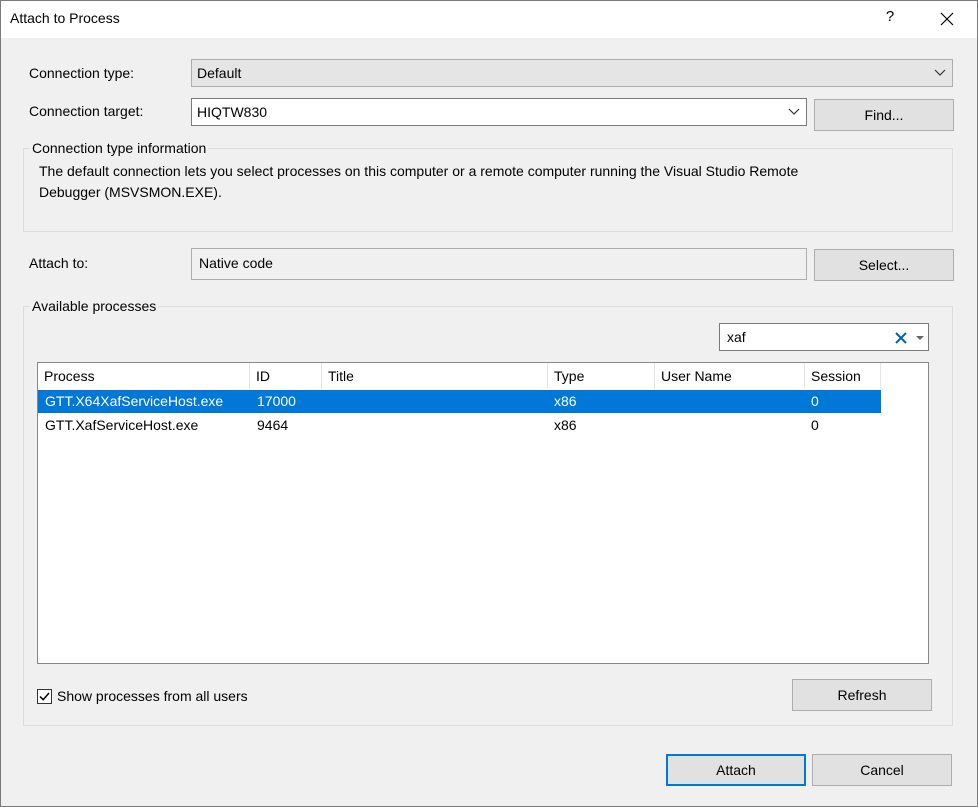 Image resolution: width=978 pixels, height=807 pixels. What do you see at coordinates (59, 263) in the screenshot?
I see `attach-to-label: Attach to:` at bounding box center [59, 263].